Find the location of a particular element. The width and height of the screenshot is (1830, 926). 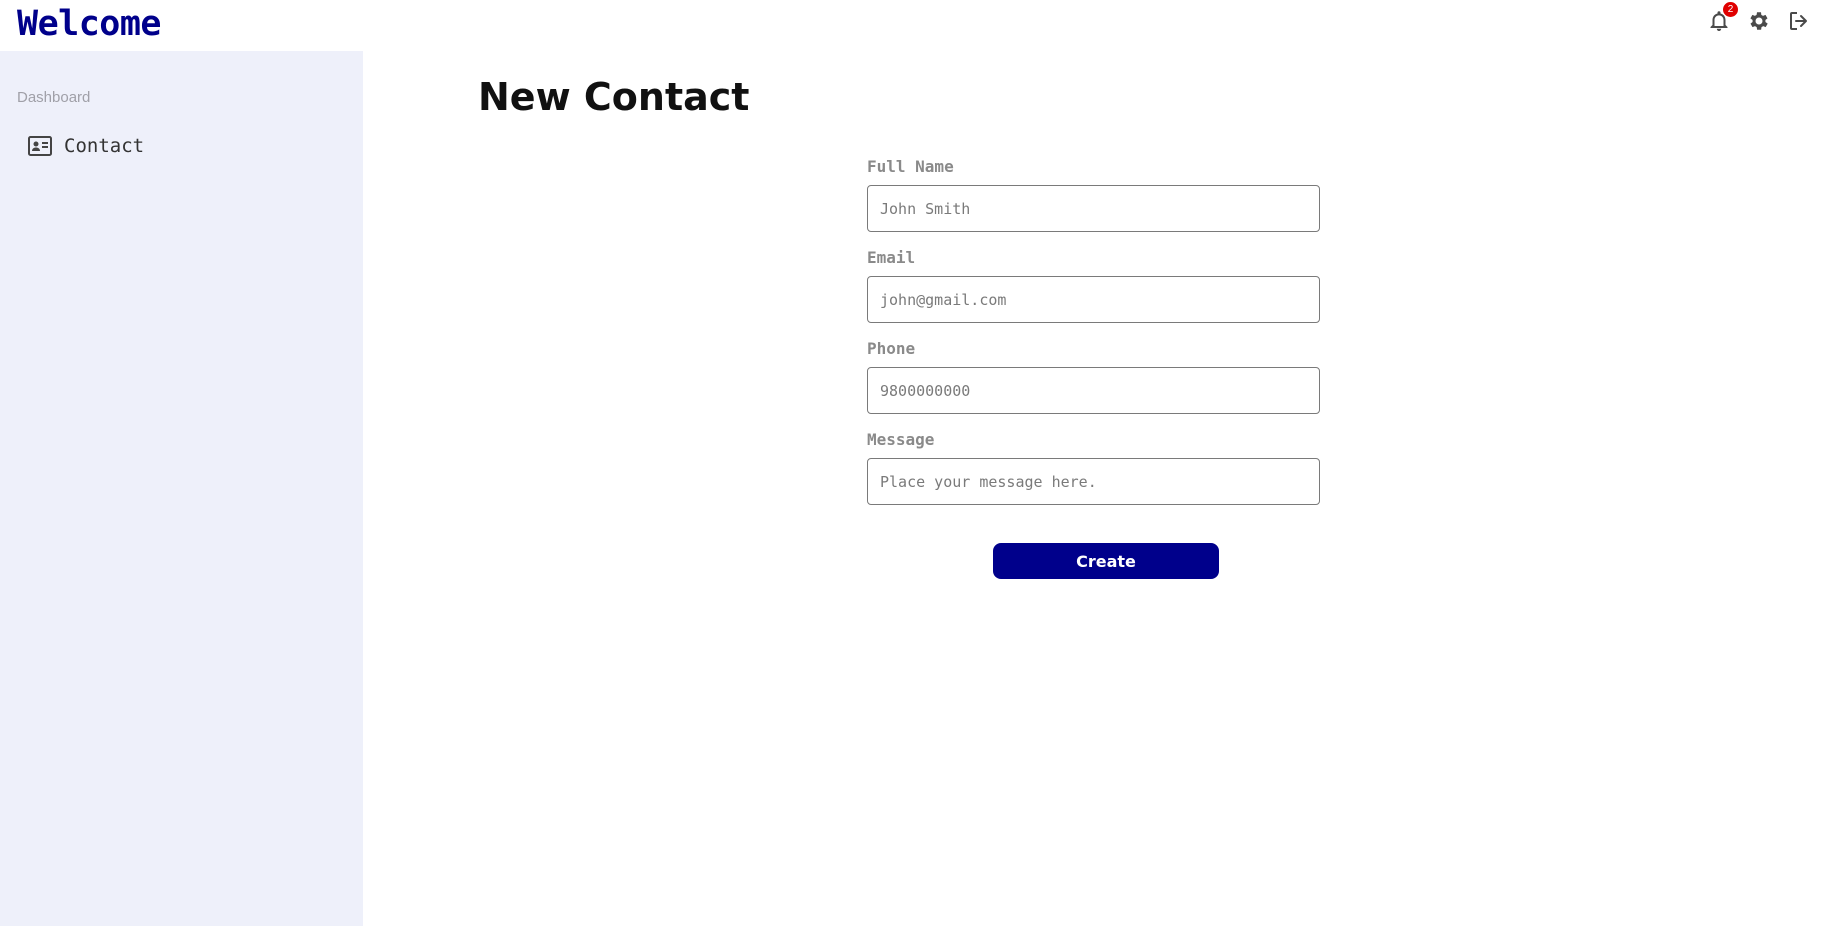

page-title: New Contact is located at coordinates (614, 97).